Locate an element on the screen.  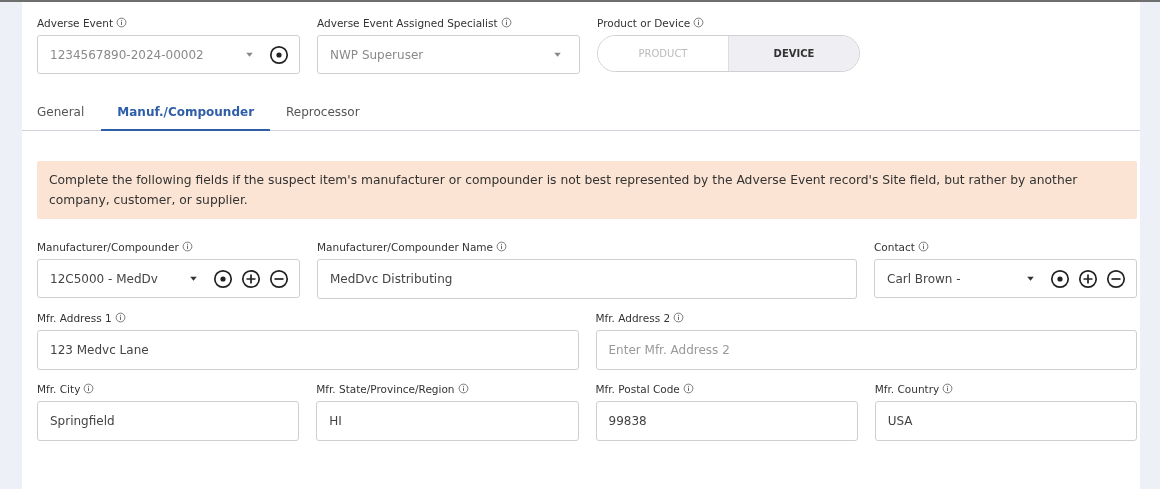
field-label: Mfr. State/Province/Region is located at coordinates (385, 388).